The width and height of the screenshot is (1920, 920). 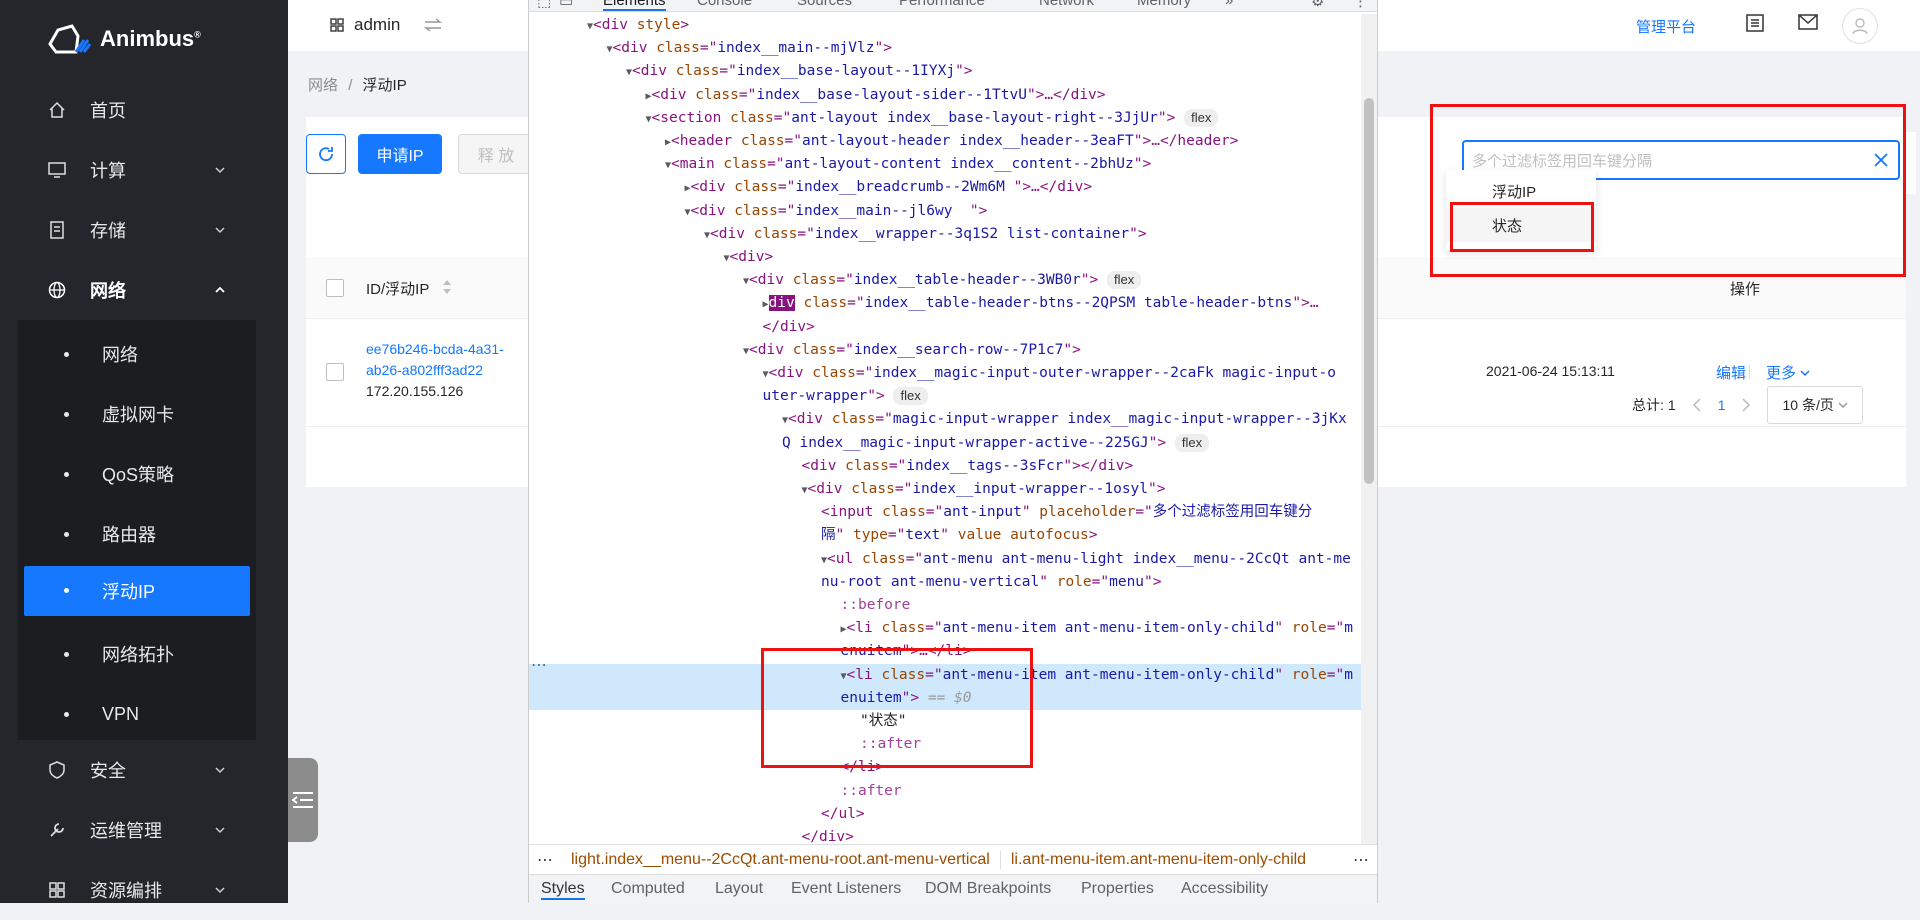 I want to click on release-button: 释 放, so click(x=496, y=154).